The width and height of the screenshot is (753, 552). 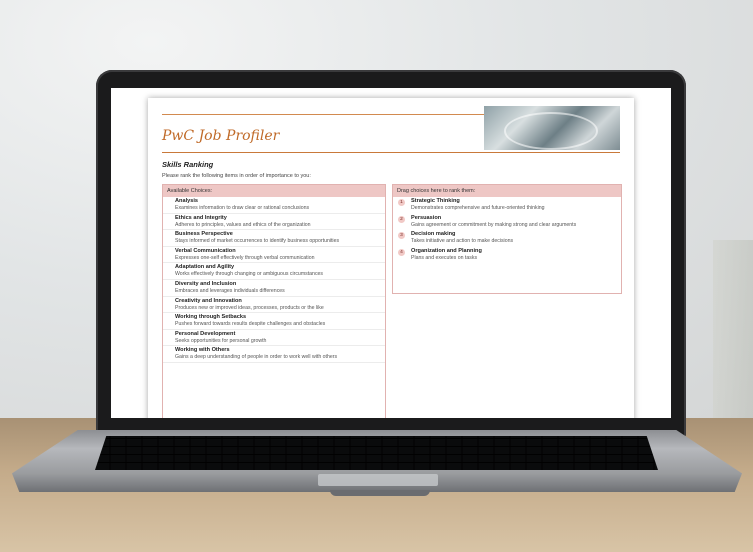 What do you see at coordinates (376, 453) in the screenshot?
I see `laptop-keyboard` at bounding box center [376, 453].